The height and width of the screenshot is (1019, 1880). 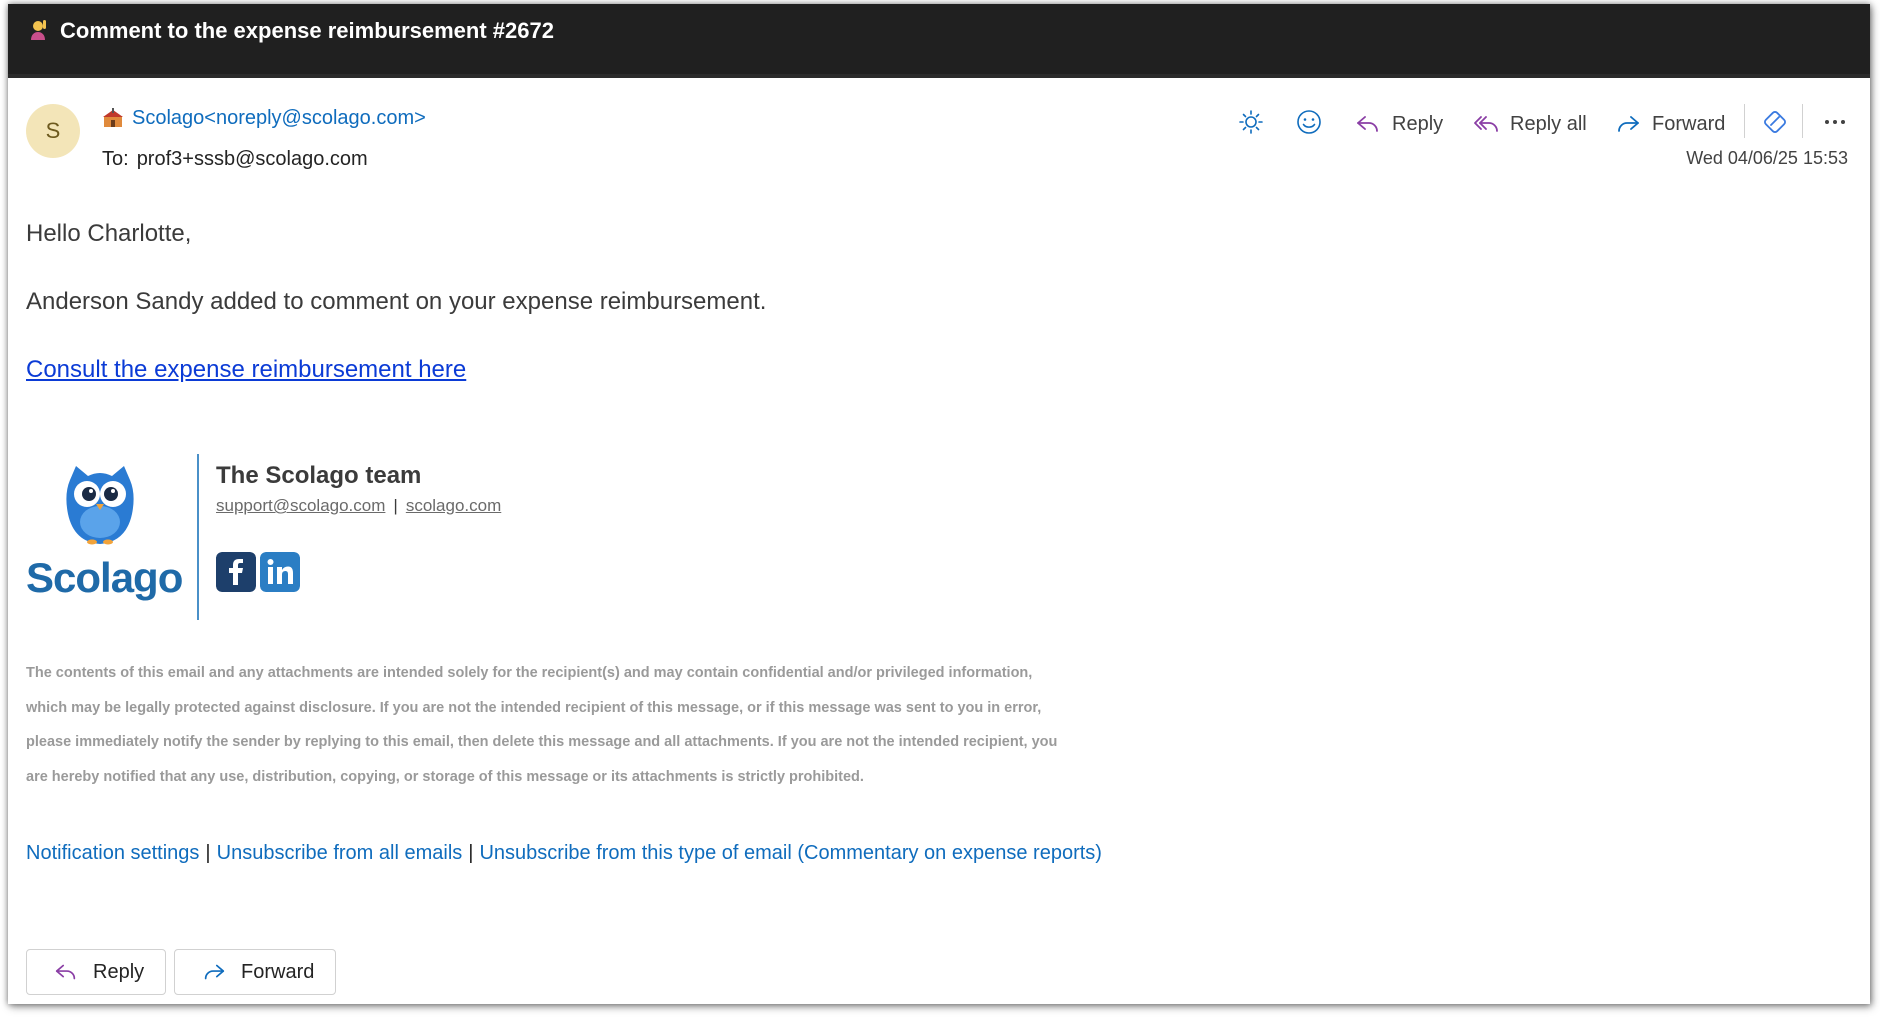 What do you see at coordinates (53, 131) in the screenshot?
I see `avatar: S` at bounding box center [53, 131].